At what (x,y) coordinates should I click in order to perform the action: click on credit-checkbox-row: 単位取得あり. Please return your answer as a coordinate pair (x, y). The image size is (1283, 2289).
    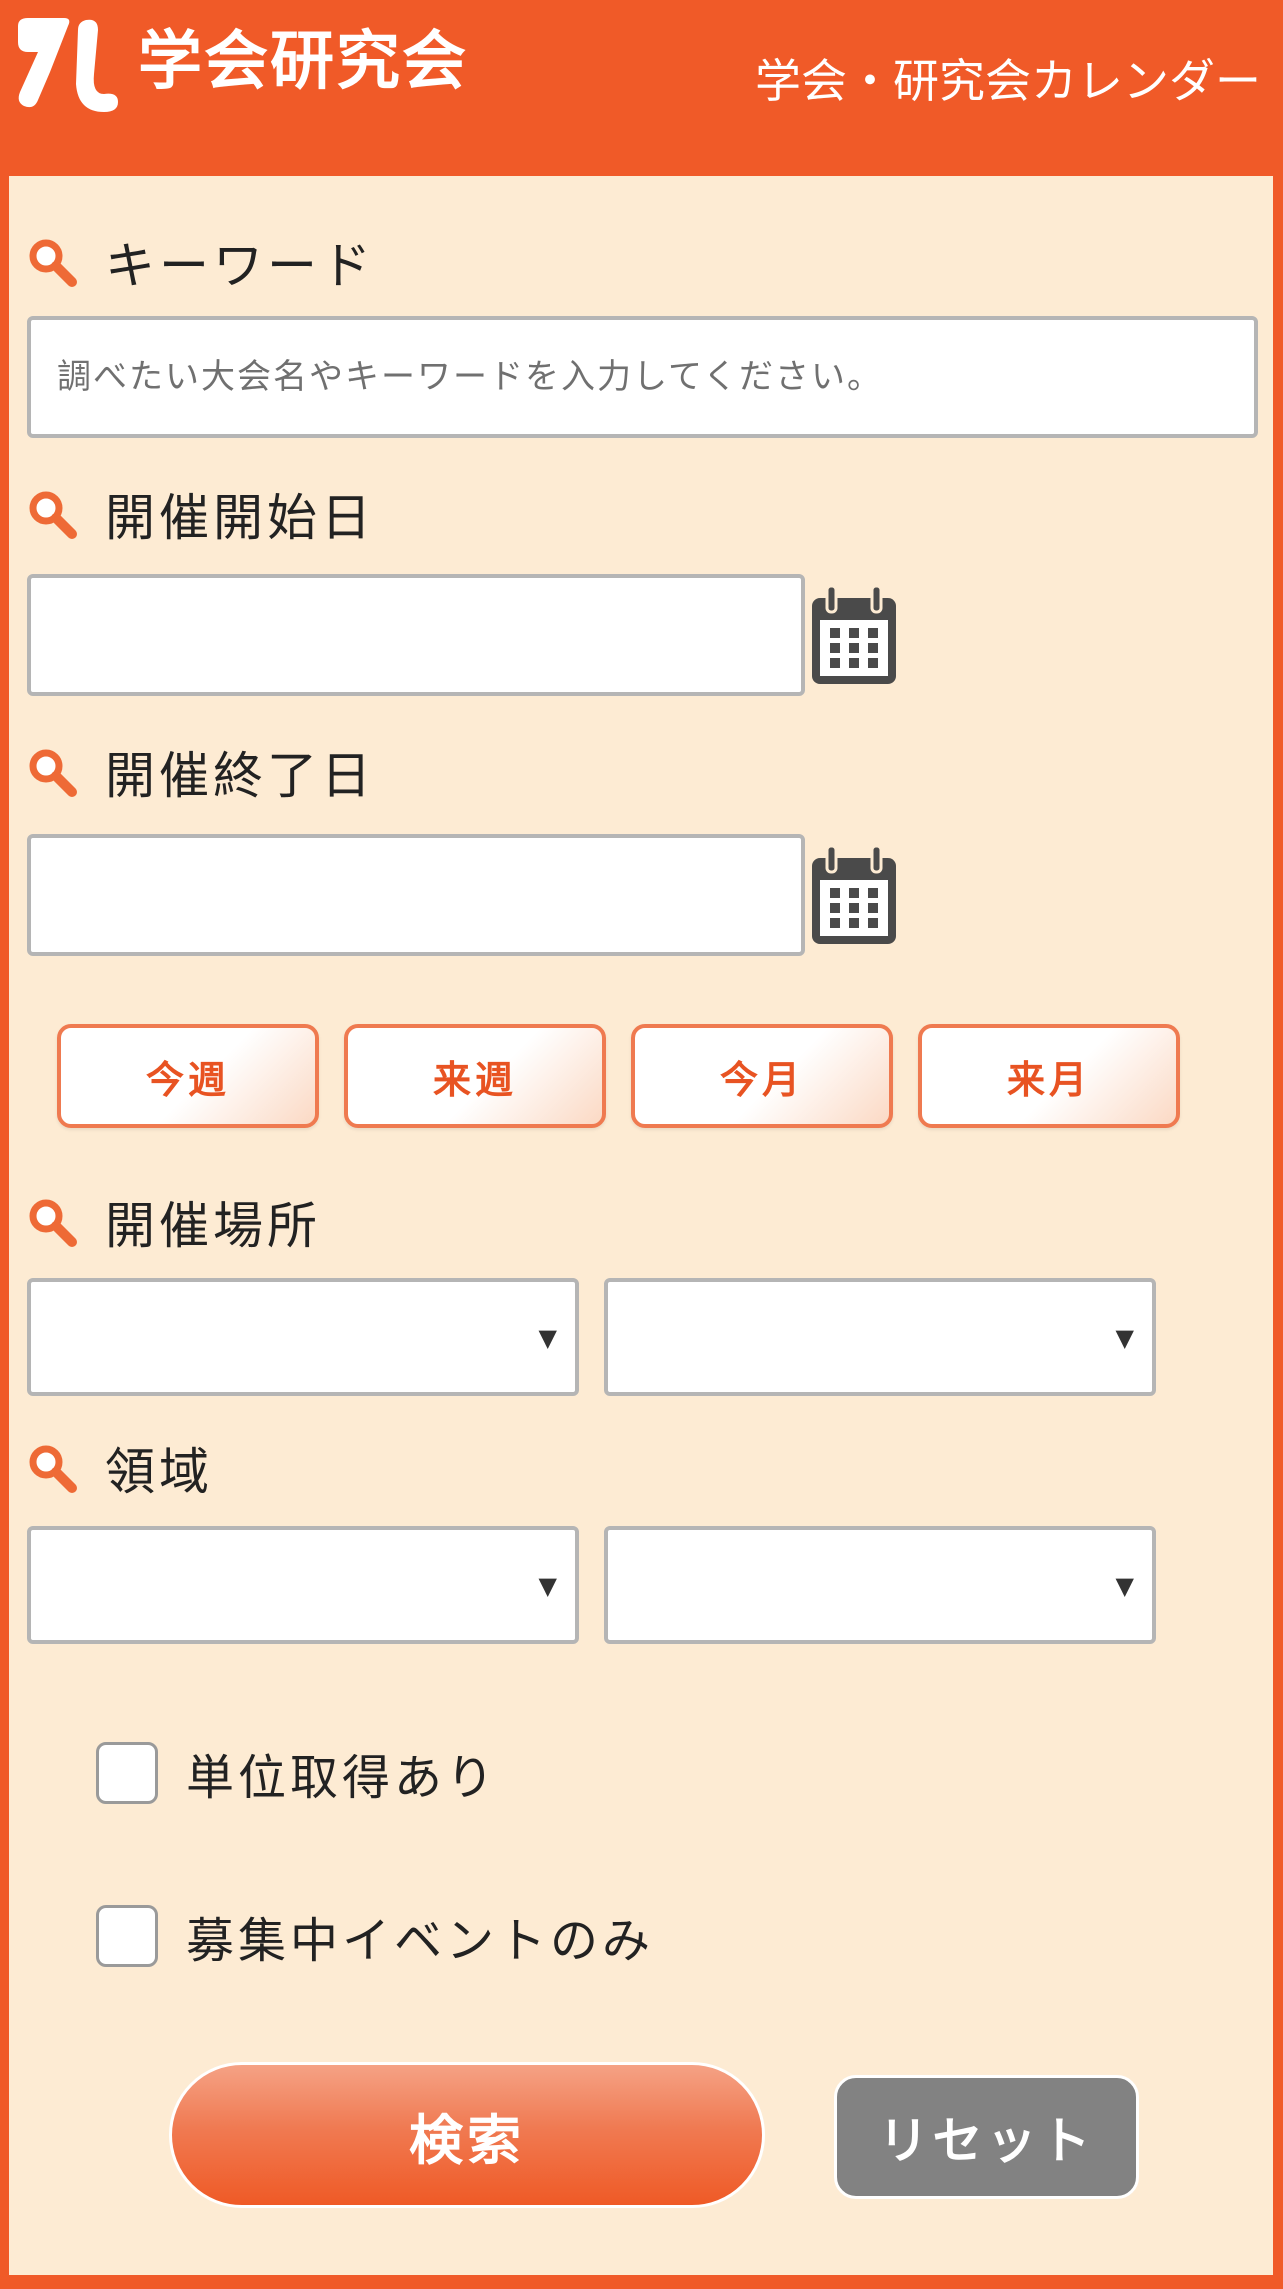
    Looking at the image, I should click on (297, 1773).